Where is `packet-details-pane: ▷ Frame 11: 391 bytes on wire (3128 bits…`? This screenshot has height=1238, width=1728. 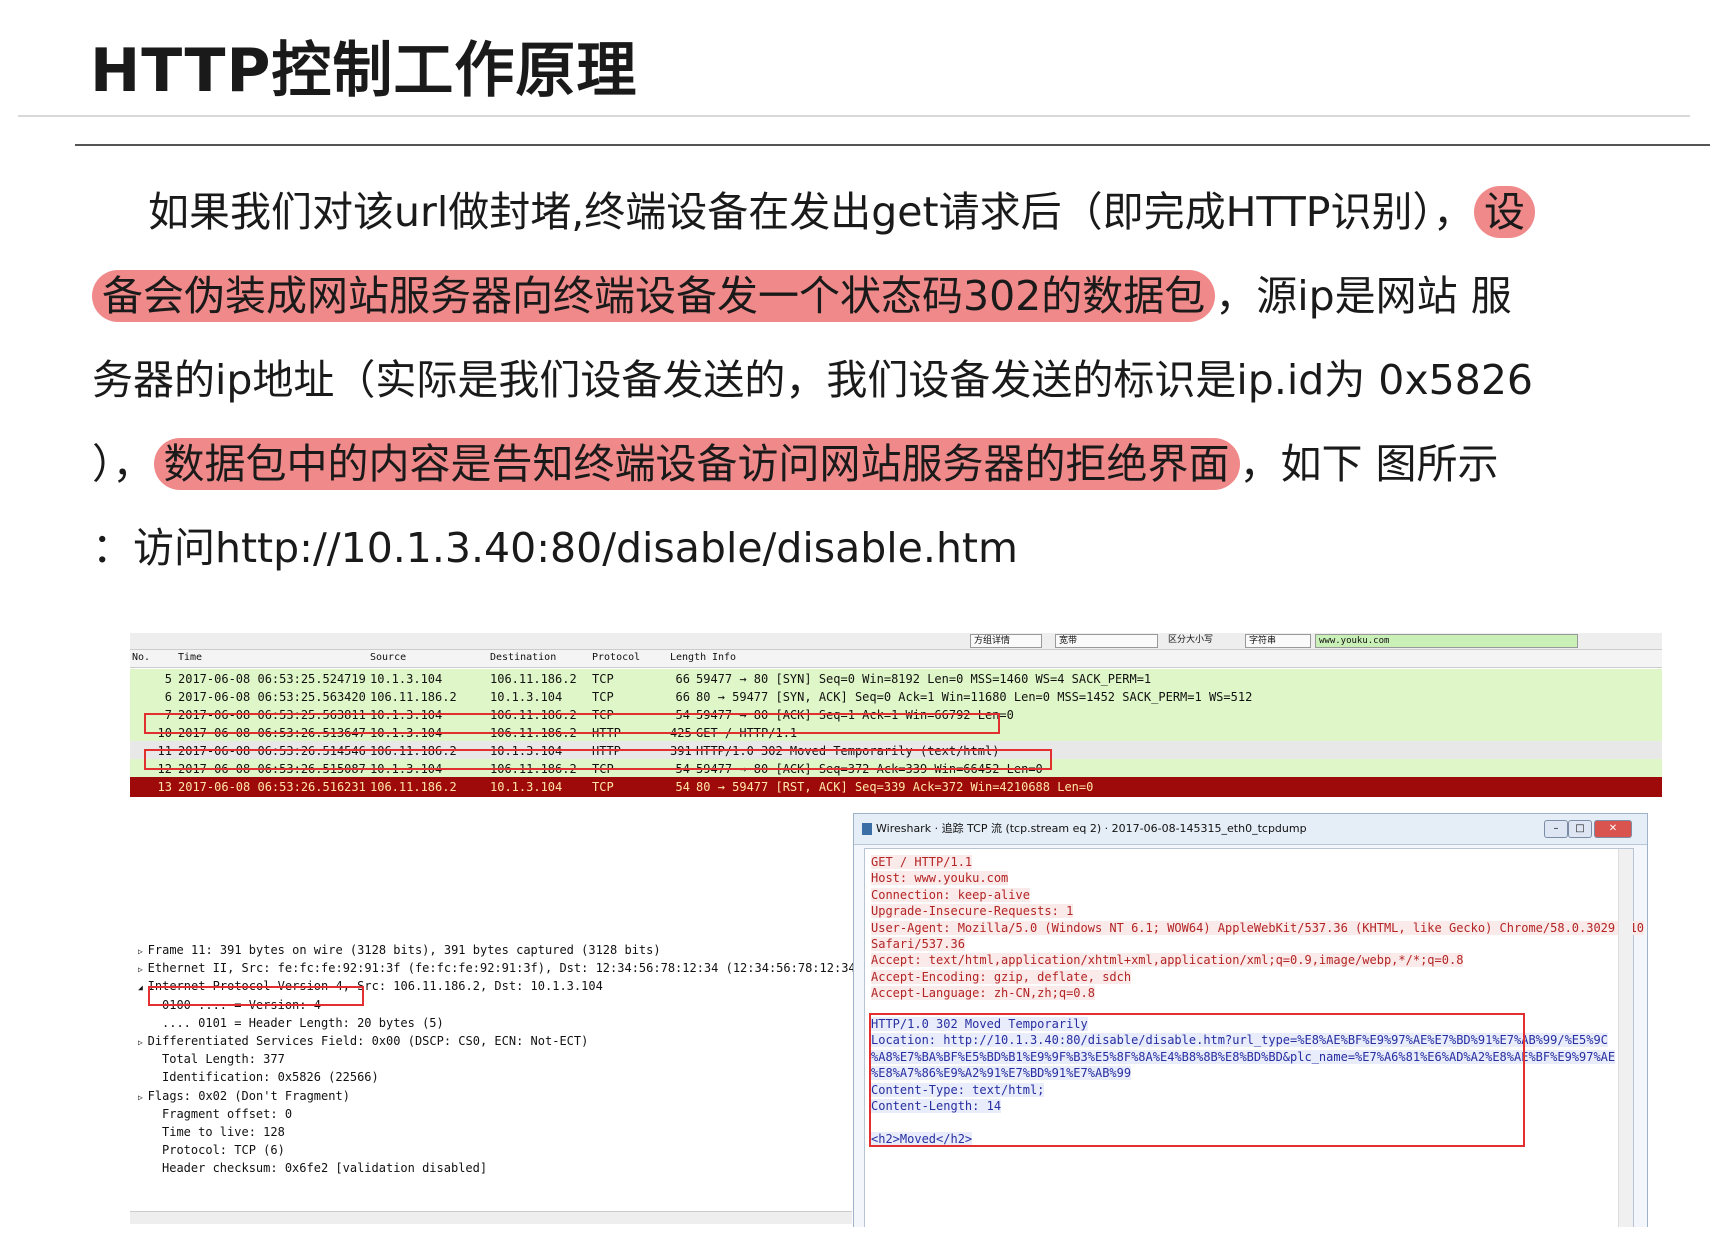 packet-details-pane: ▷ Frame 11: 391 bytes on wire (3128 bits… is located at coordinates (496, 1078).